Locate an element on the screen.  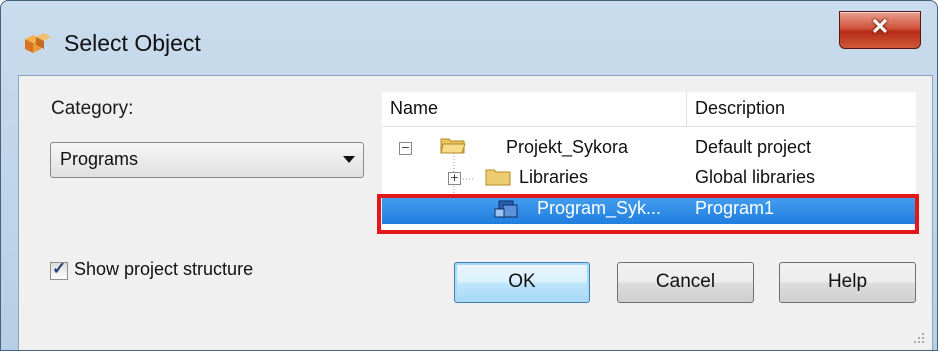
close-icon: ✕ is located at coordinates (880, 26).